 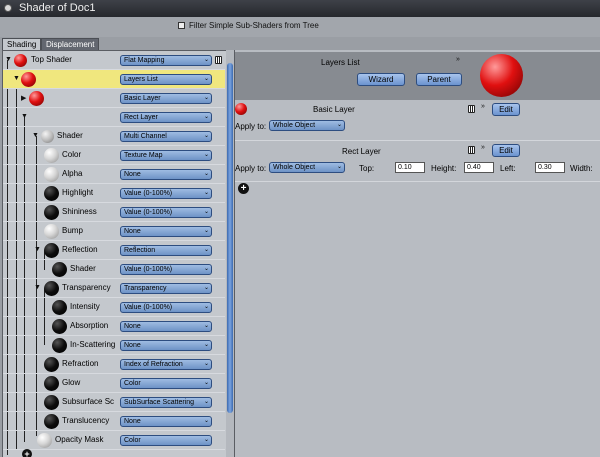 I want to click on tree-row-top-shader: ▼ Top Shader Flat Mapping ⌄, so click(x=114, y=60).